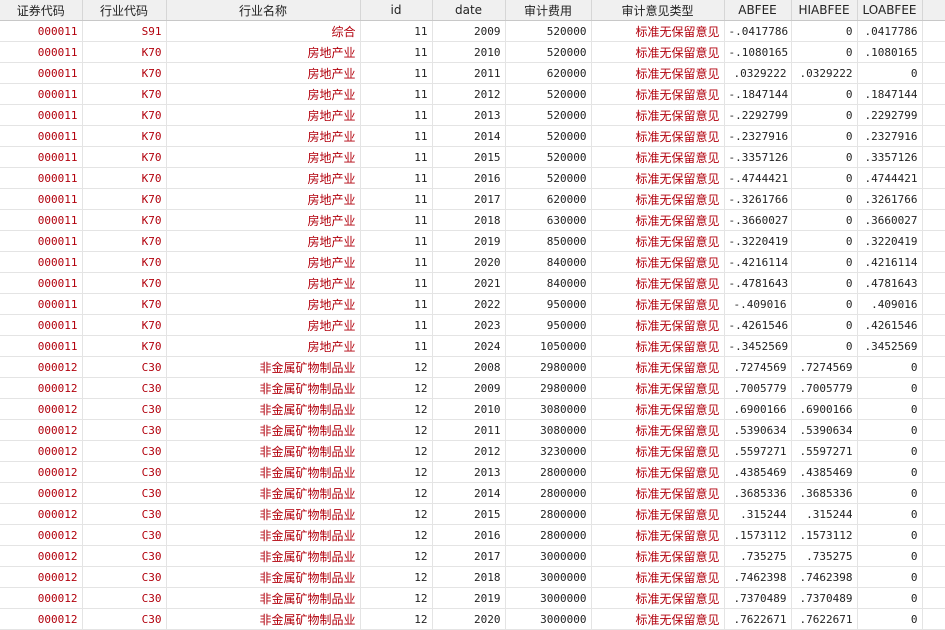  Describe the element at coordinates (890, 157) in the screenshot. I see `cell-loabfee: .3357126` at that location.